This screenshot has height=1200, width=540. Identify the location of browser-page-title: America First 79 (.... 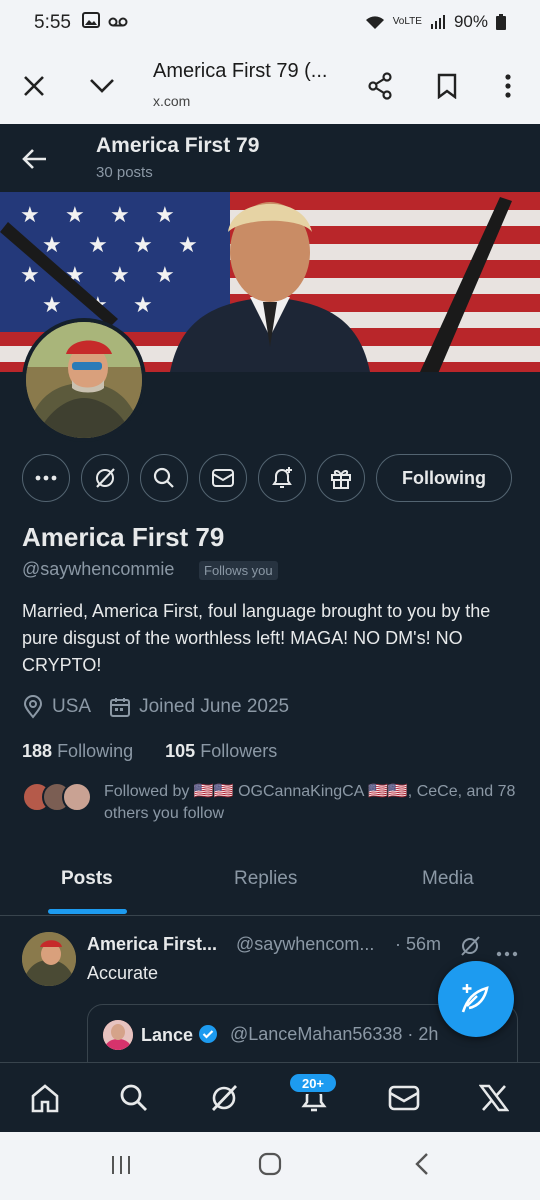
(240, 71).